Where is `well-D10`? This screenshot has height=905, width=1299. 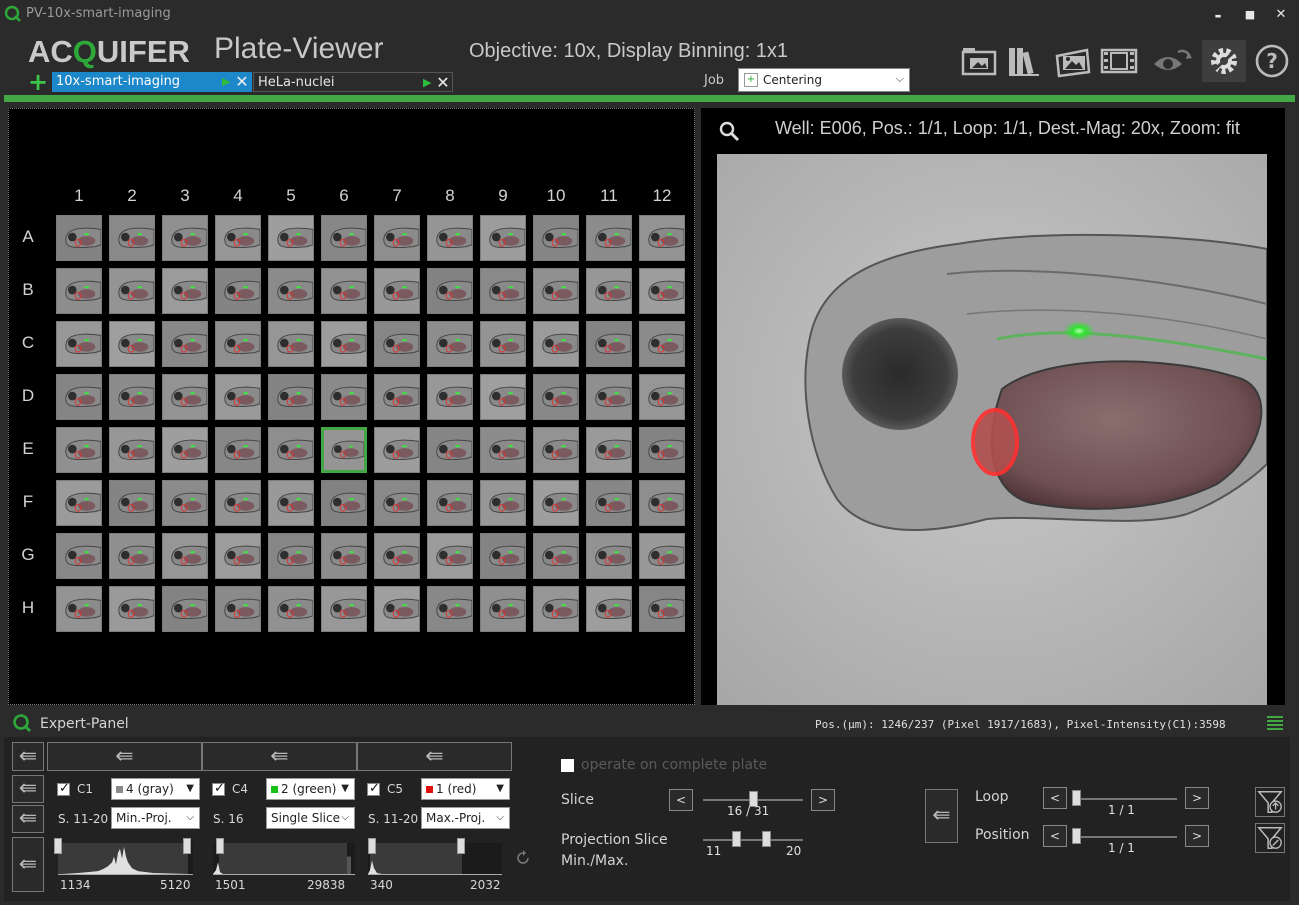
well-D10 is located at coordinates (556, 397).